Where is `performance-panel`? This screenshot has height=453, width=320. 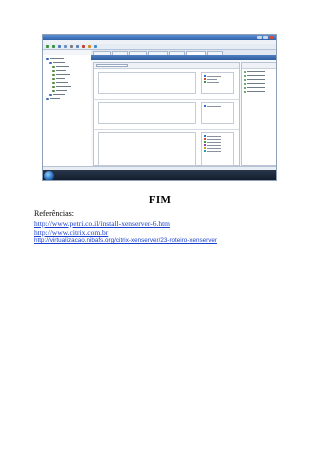 performance-panel is located at coordinates (167, 119).